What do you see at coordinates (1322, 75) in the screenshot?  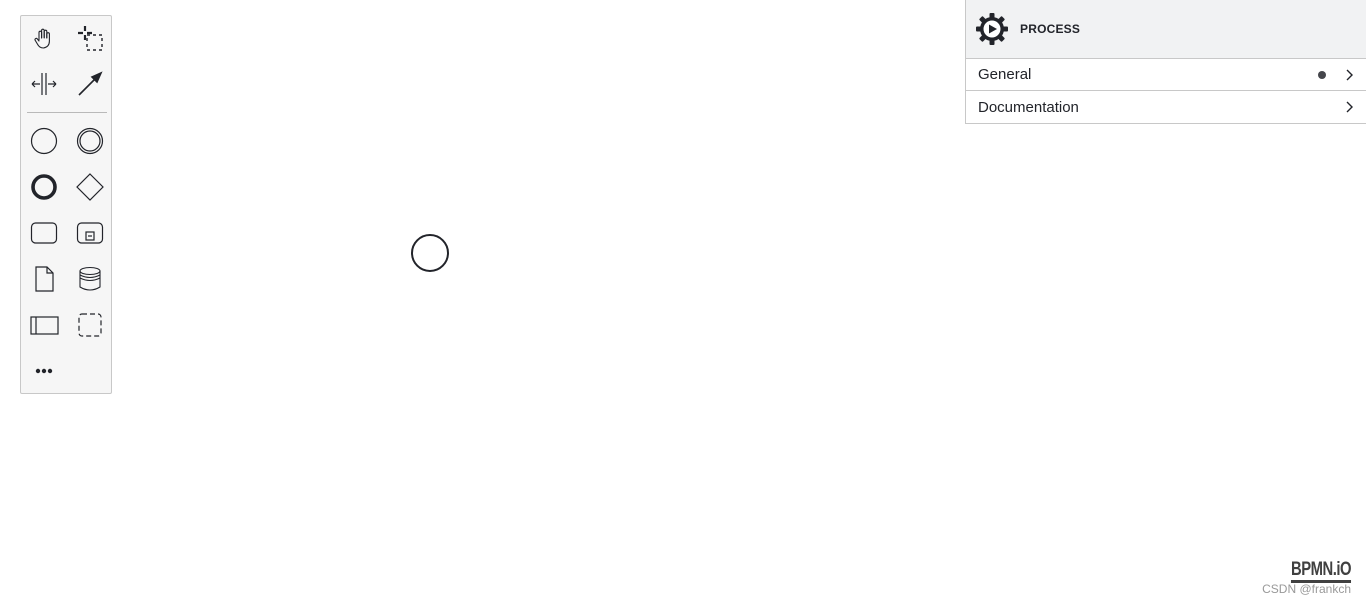 I see `entries-indicator-dot` at bounding box center [1322, 75].